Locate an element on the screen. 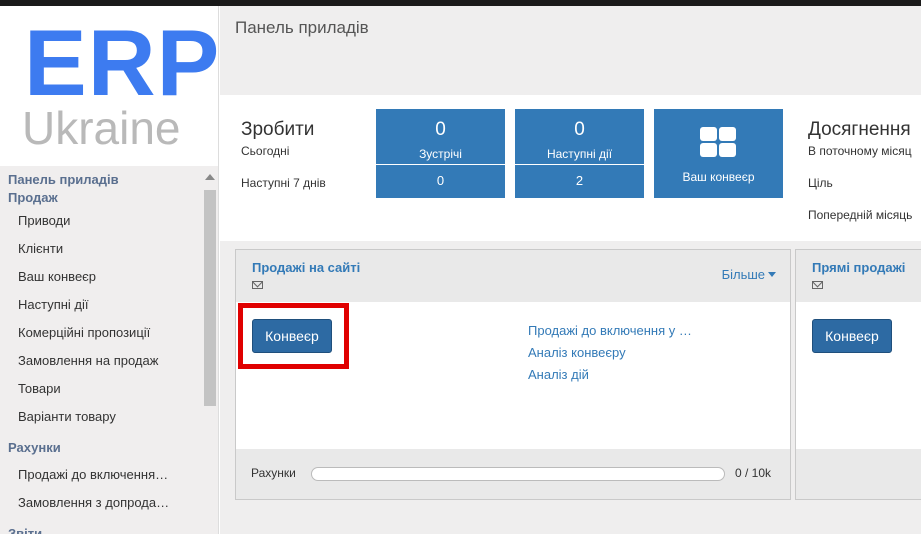 The image size is (921, 534). pipeline-tile: Ваш конвеєр is located at coordinates (718, 153).